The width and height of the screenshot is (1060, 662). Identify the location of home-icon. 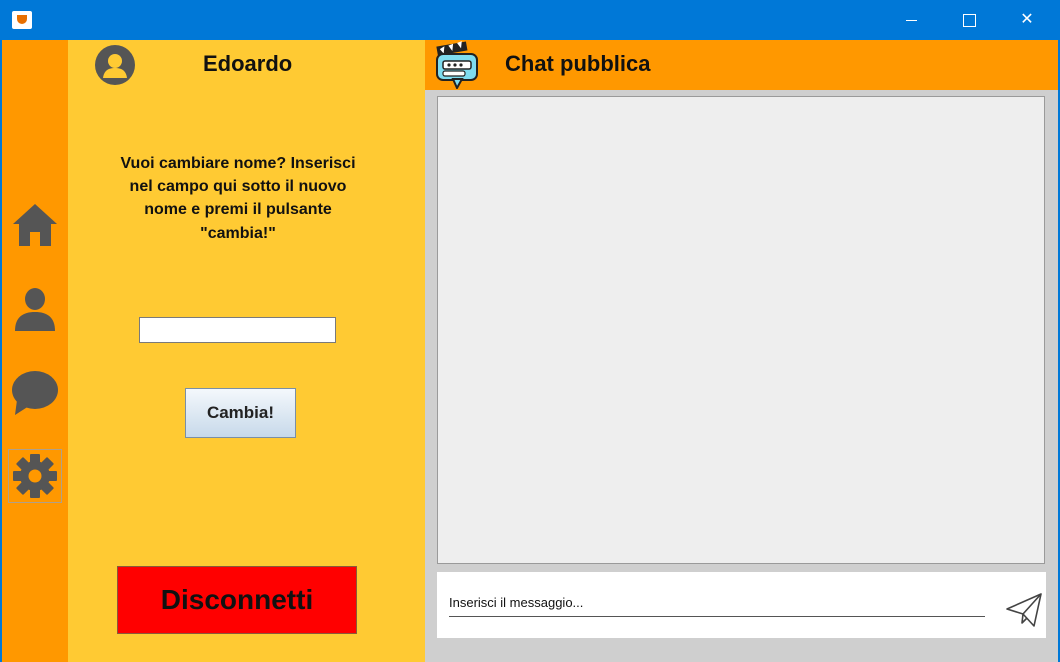
(35, 225).